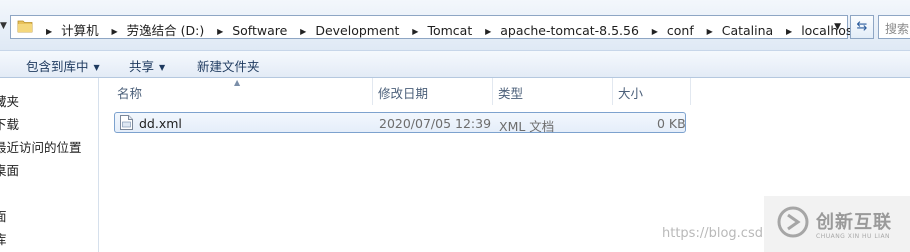  I want to click on nav-item-libraries: 库, so click(3, 238).